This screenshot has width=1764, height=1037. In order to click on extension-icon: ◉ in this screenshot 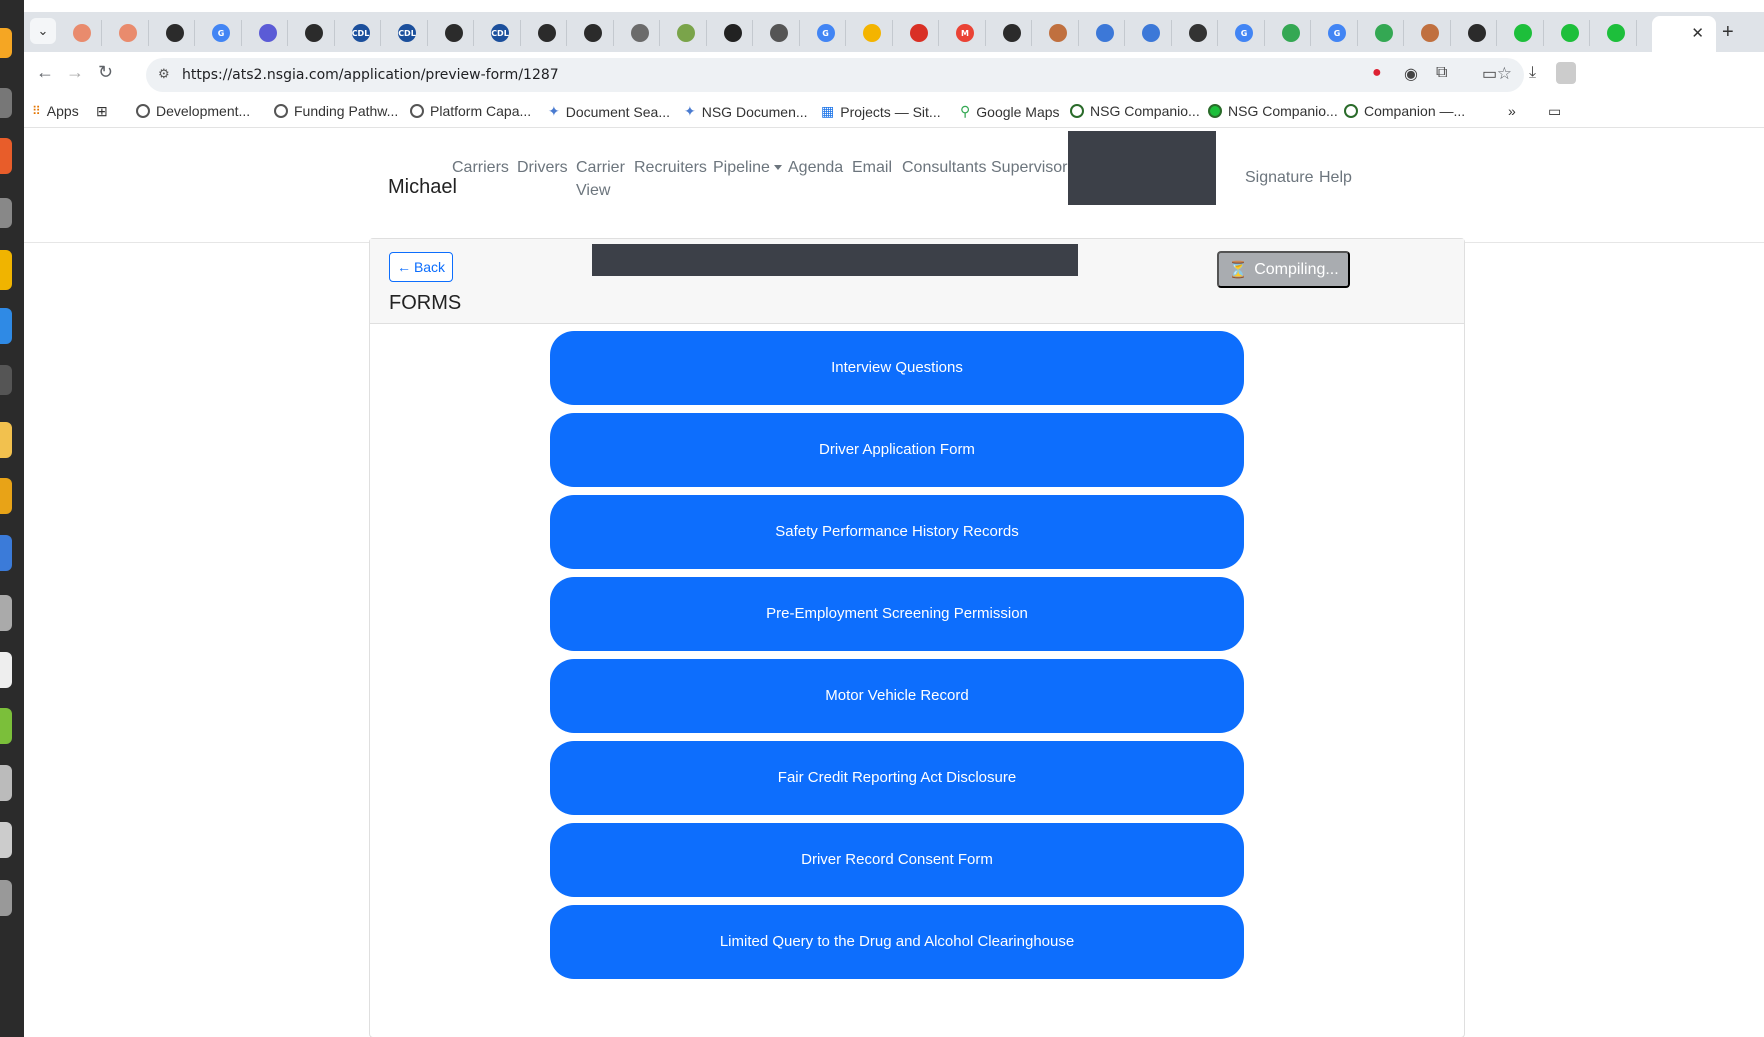, I will do `click(1411, 74)`.